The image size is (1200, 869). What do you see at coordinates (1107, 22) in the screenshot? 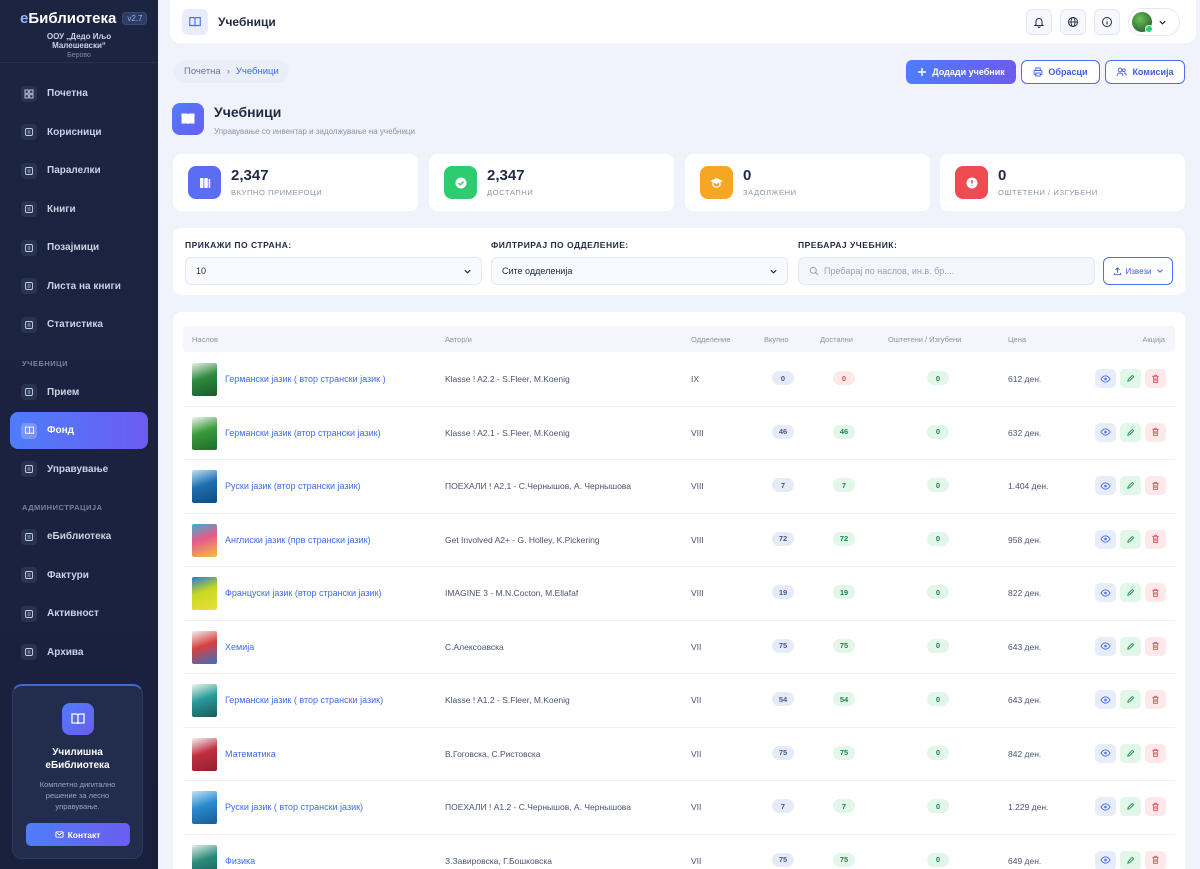
I see `info-button` at bounding box center [1107, 22].